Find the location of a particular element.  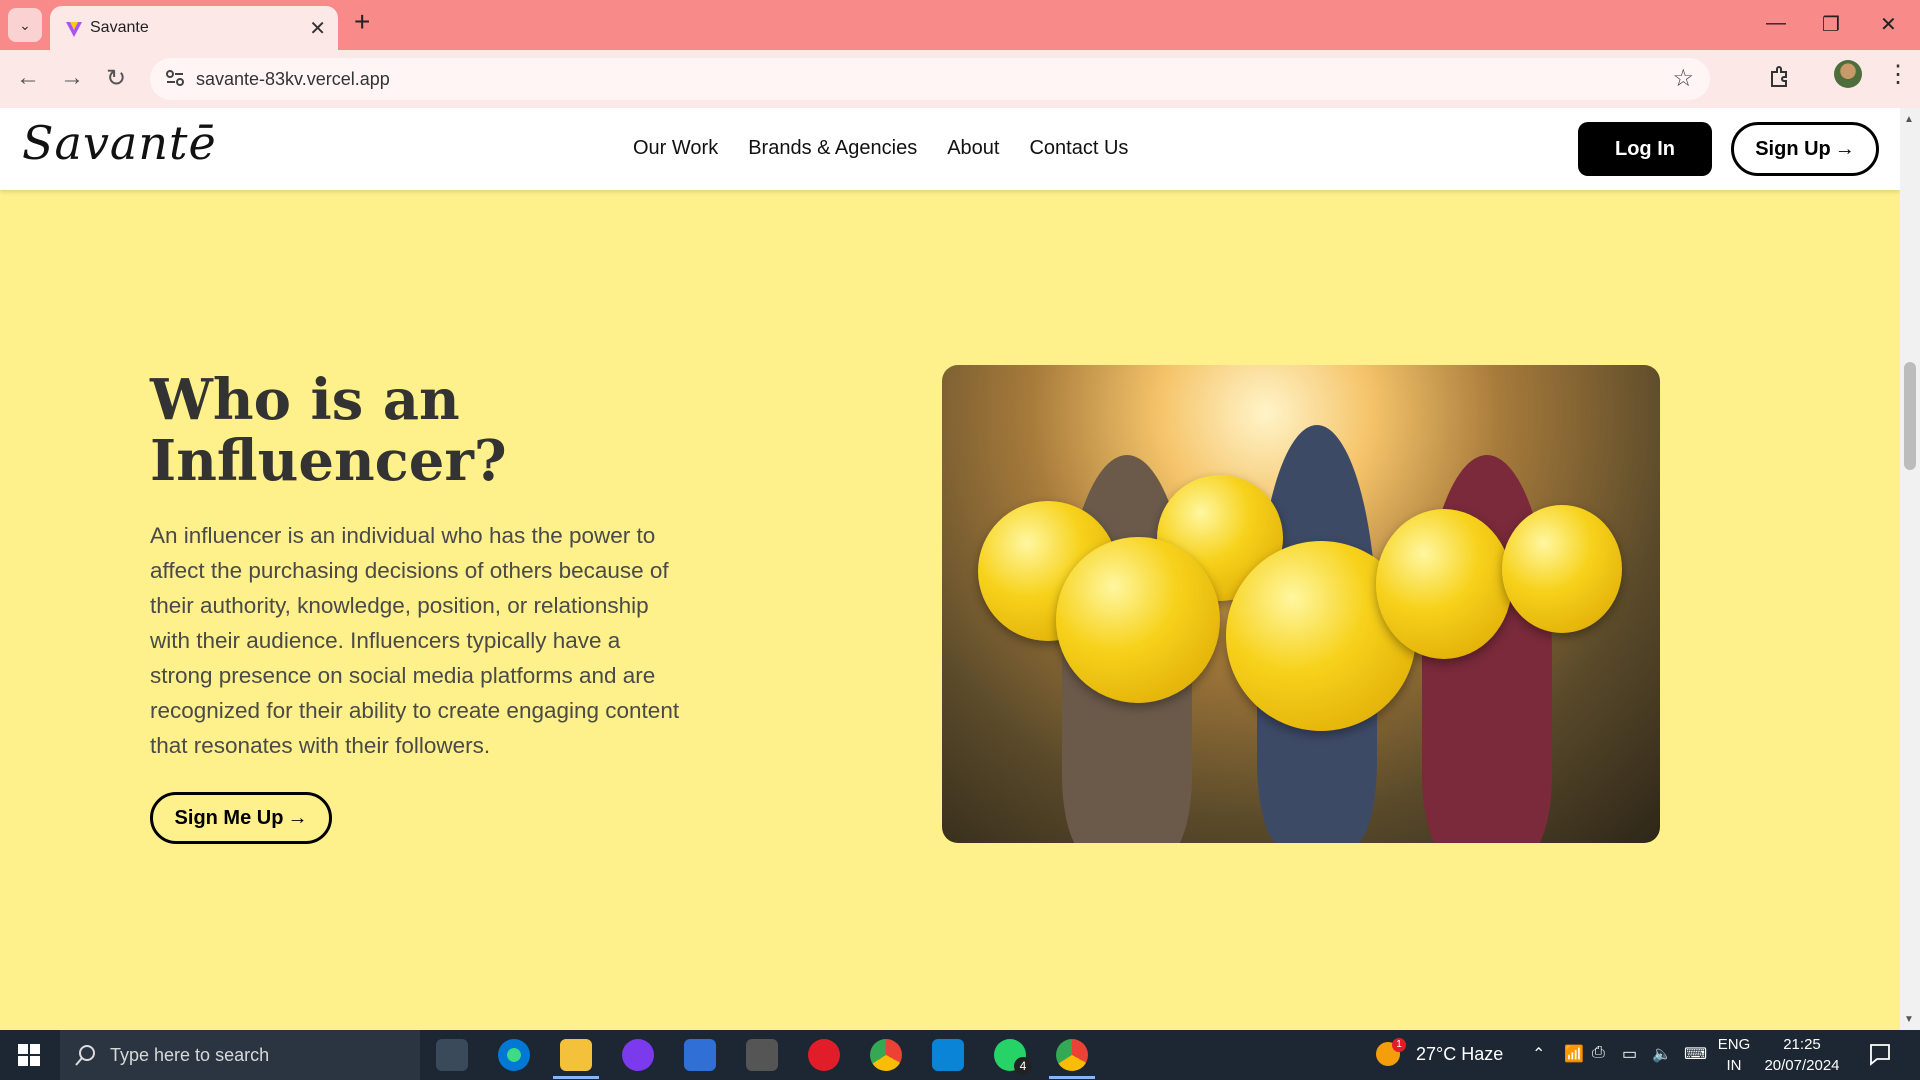

app-purple-icon is located at coordinates (638, 1055).